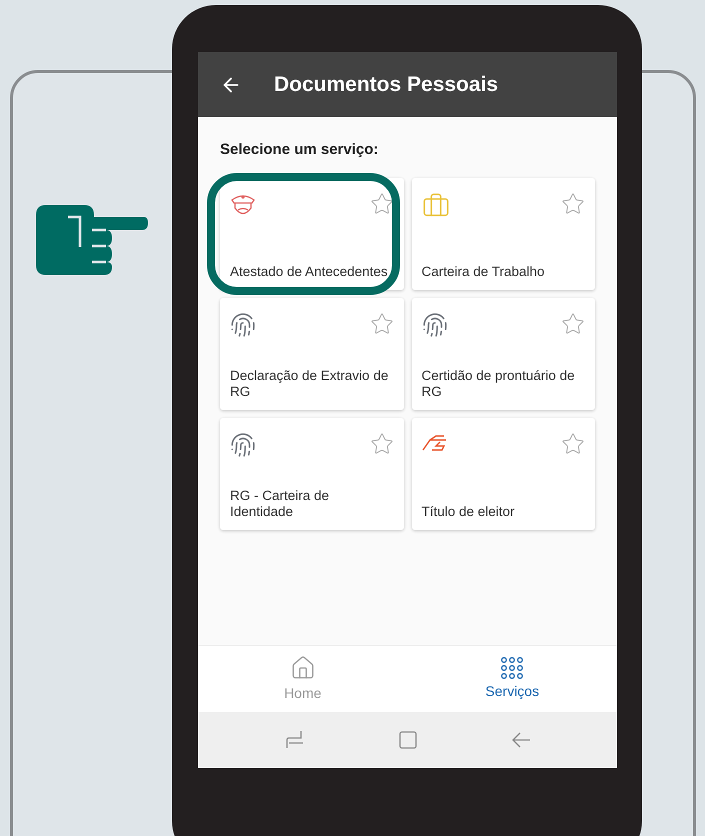 This screenshot has width=705, height=836. I want to click on home-icon, so click(303, 667).